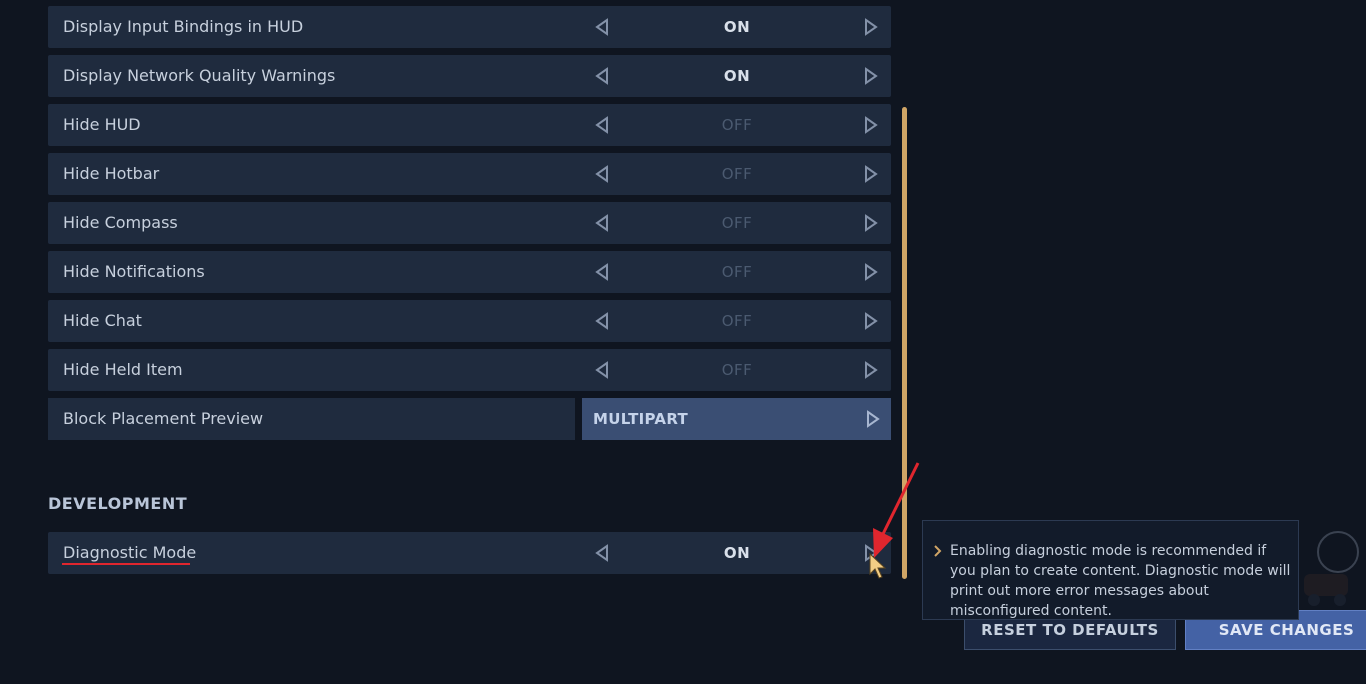 This screenshot has width=1366, height=684. I want to click on section-title-development: DEVELOPMENT, so click(118, 503).